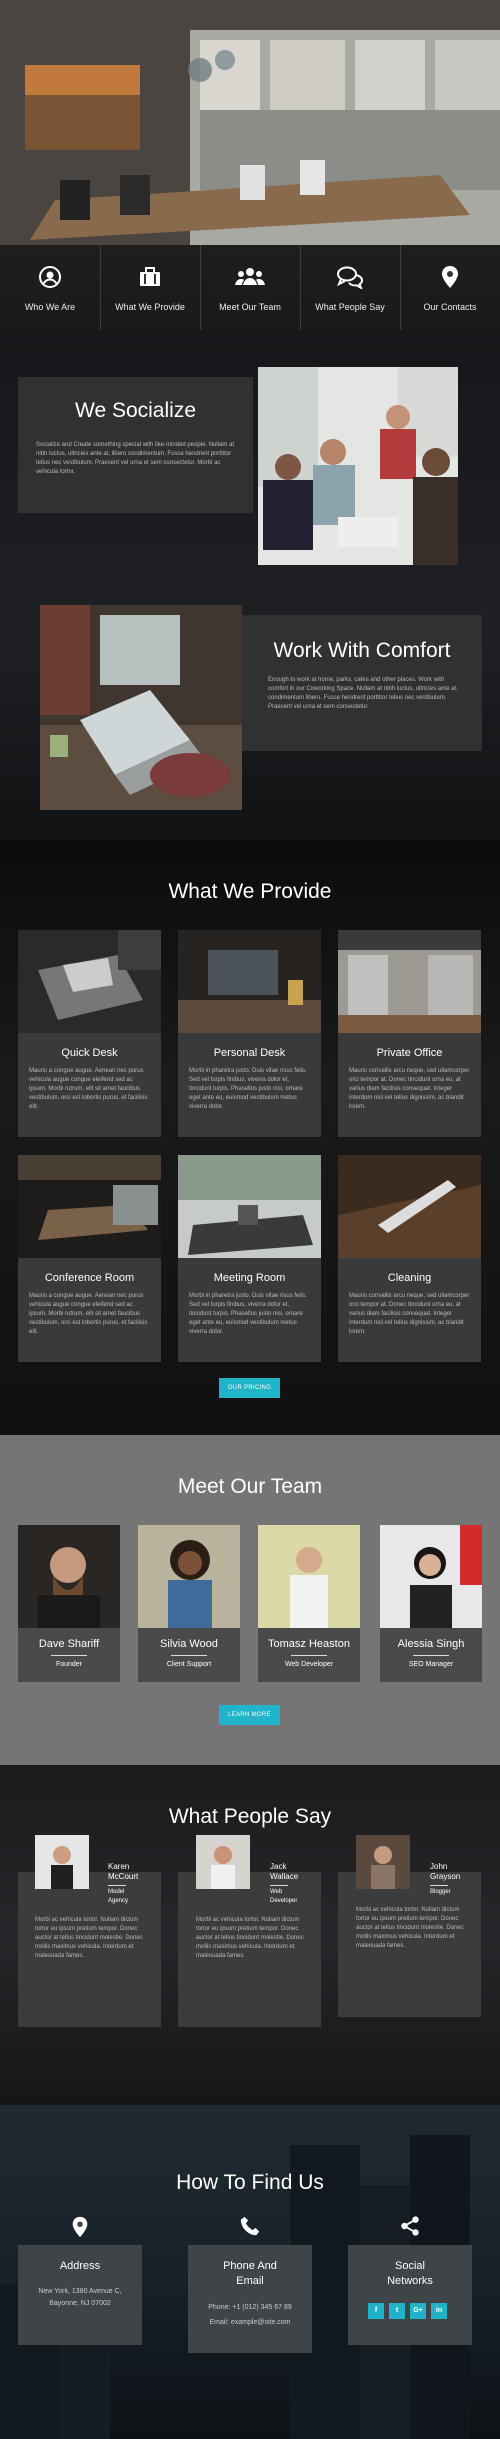 This screenshot has height=2439, width=500. What do you see at coordinates (249, 981) in the screenshot?
I see `personal-desk-photo` at bounding box center [249, 981].